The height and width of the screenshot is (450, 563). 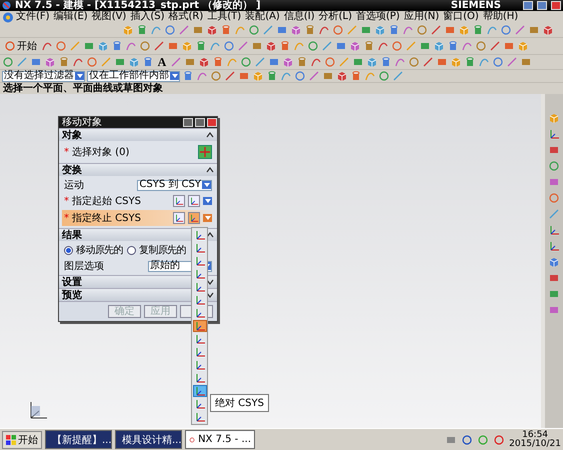 What do you see at coordinates (107, 201) in the screenshot?
I see `field-label: 指定起始 CSYS` at bounding box center [107, 201].